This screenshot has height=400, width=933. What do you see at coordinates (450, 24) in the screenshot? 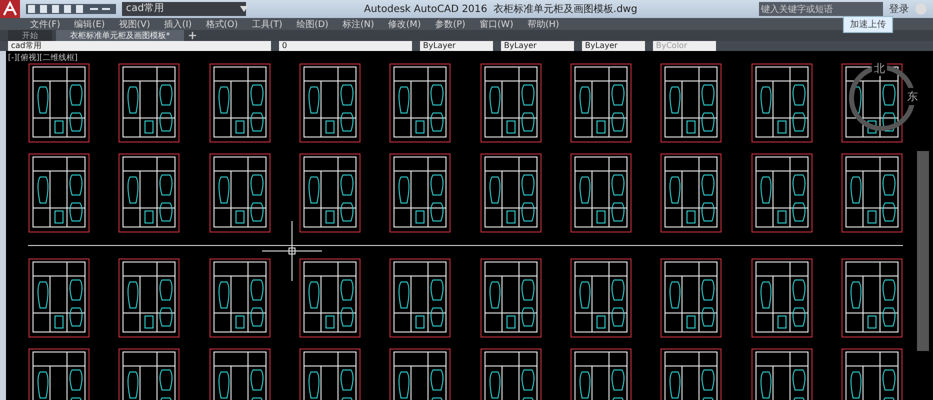
I see `menu-item: 参数(P)` at bounding box center [450, 24].